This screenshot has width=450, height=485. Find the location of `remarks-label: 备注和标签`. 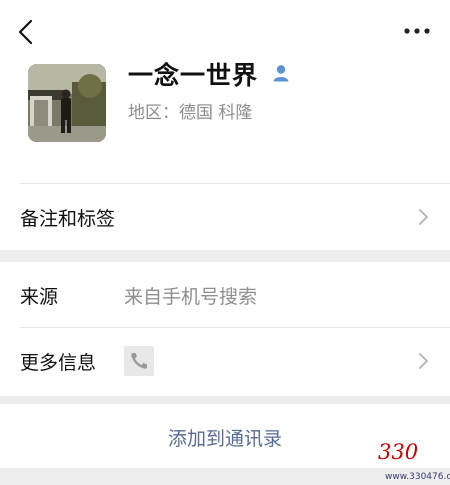

remarks-label: 备注和标签 is located at coordinates (68, 219).